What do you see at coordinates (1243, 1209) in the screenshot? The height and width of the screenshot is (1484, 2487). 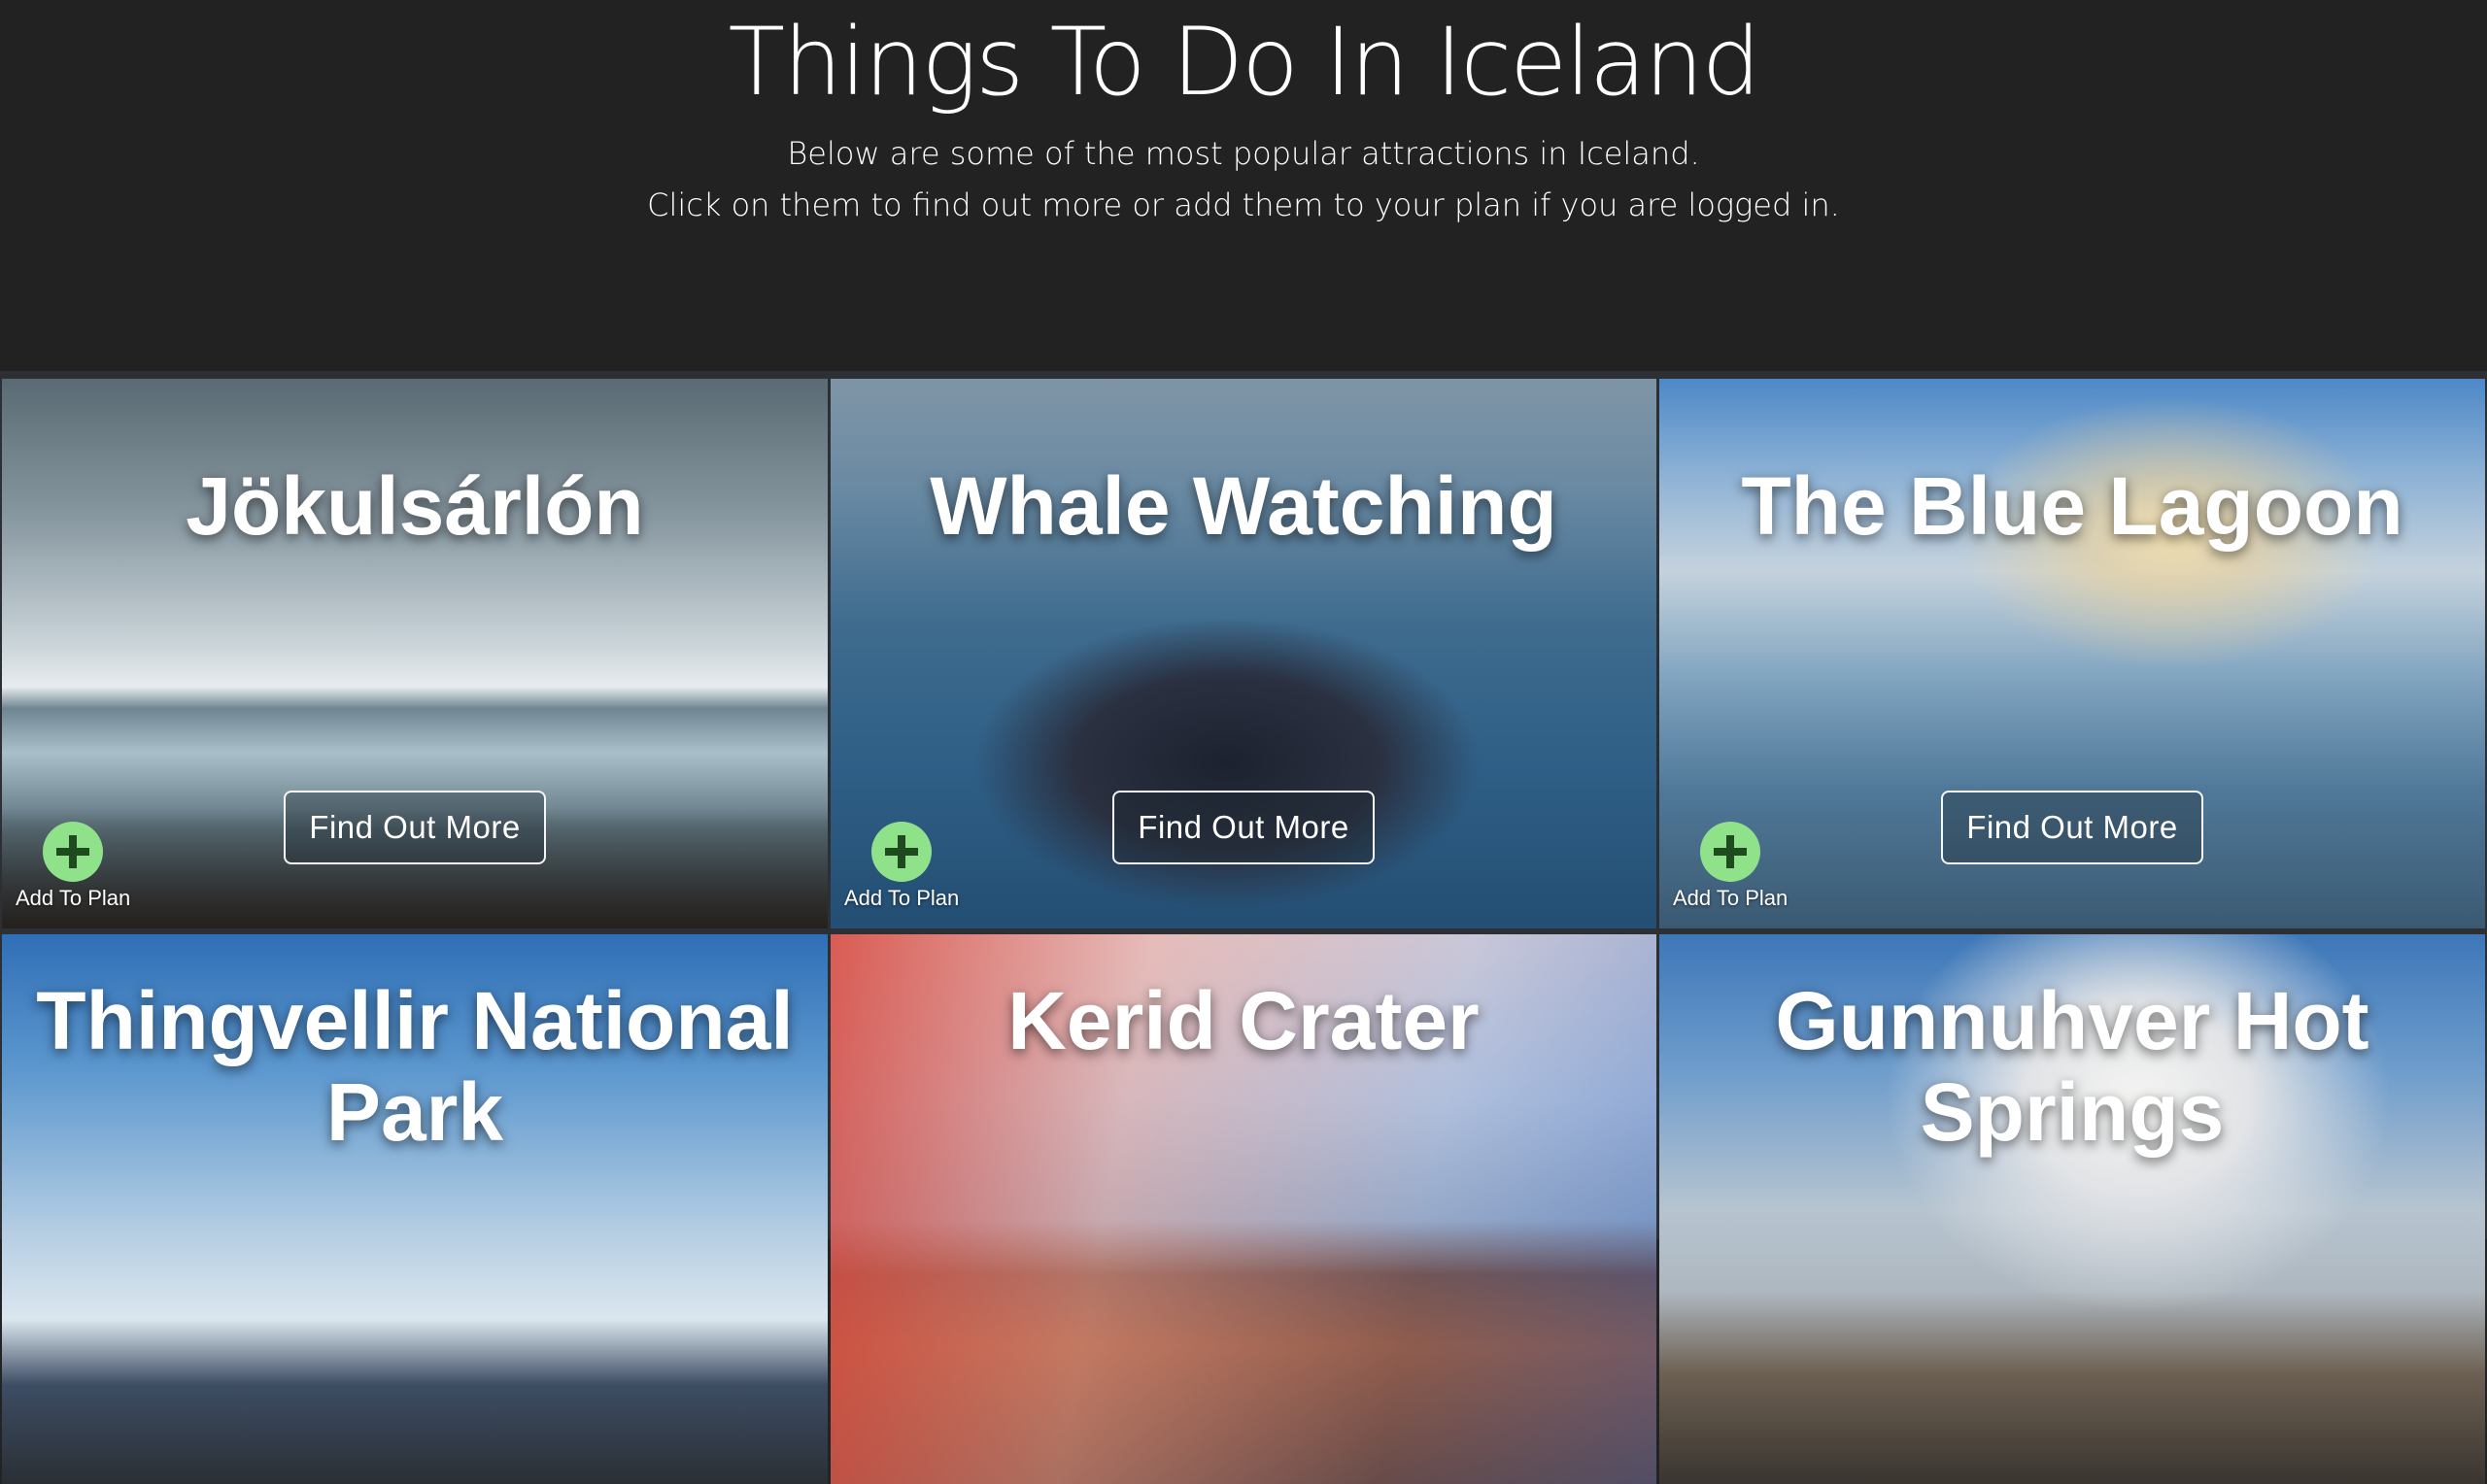 I see `attraction-card-kerid-crater: Kerid Crater` at bounding box center [1243, 1209].